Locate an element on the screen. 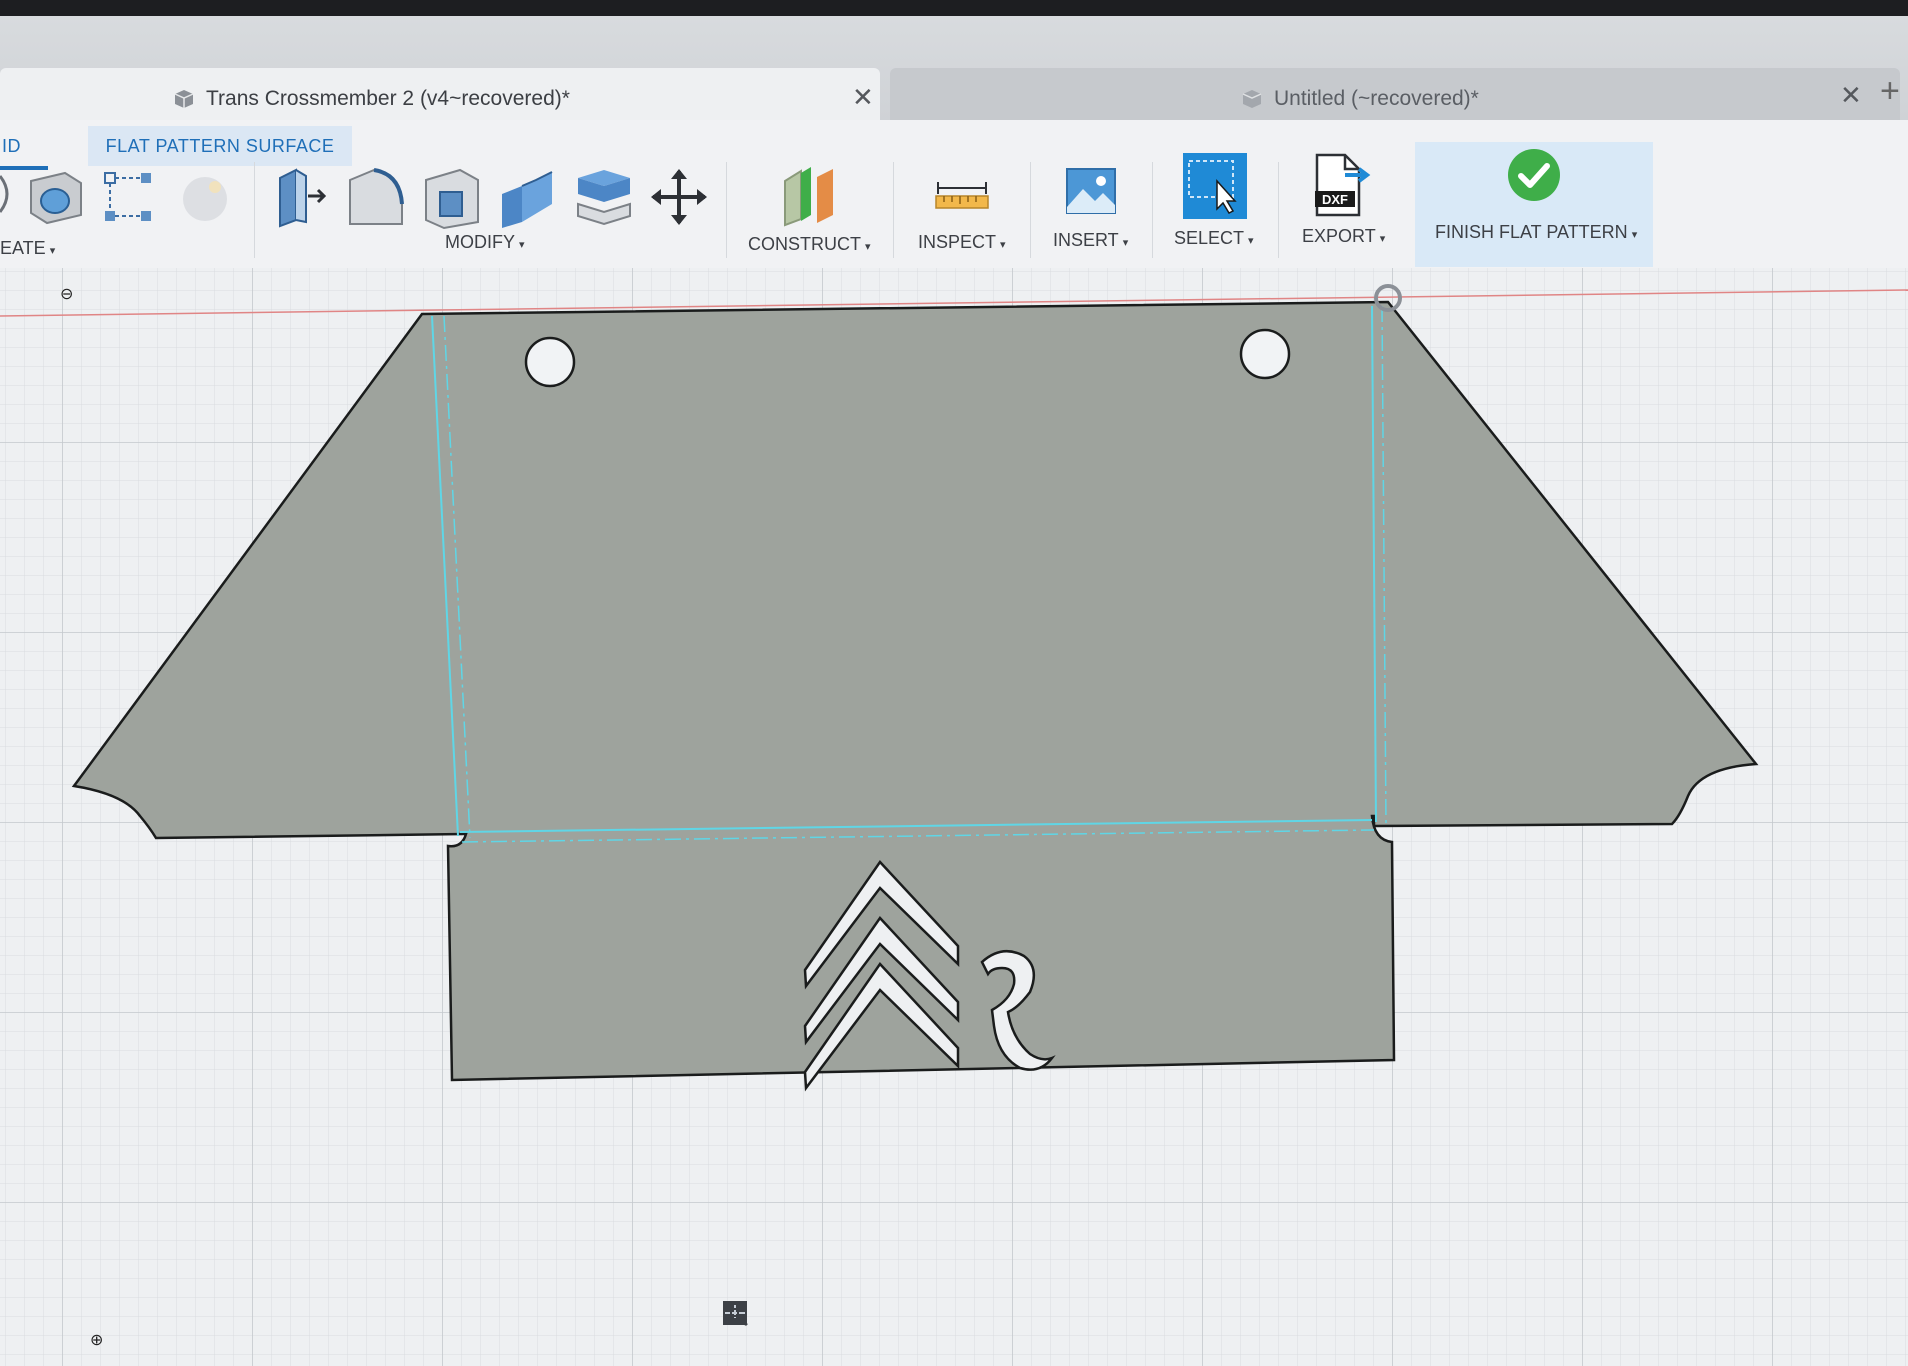 The height and width of the screenshot is (1366, 1908). inspect-menu: INSPECT ▾ is located at coordinates (962, 242).